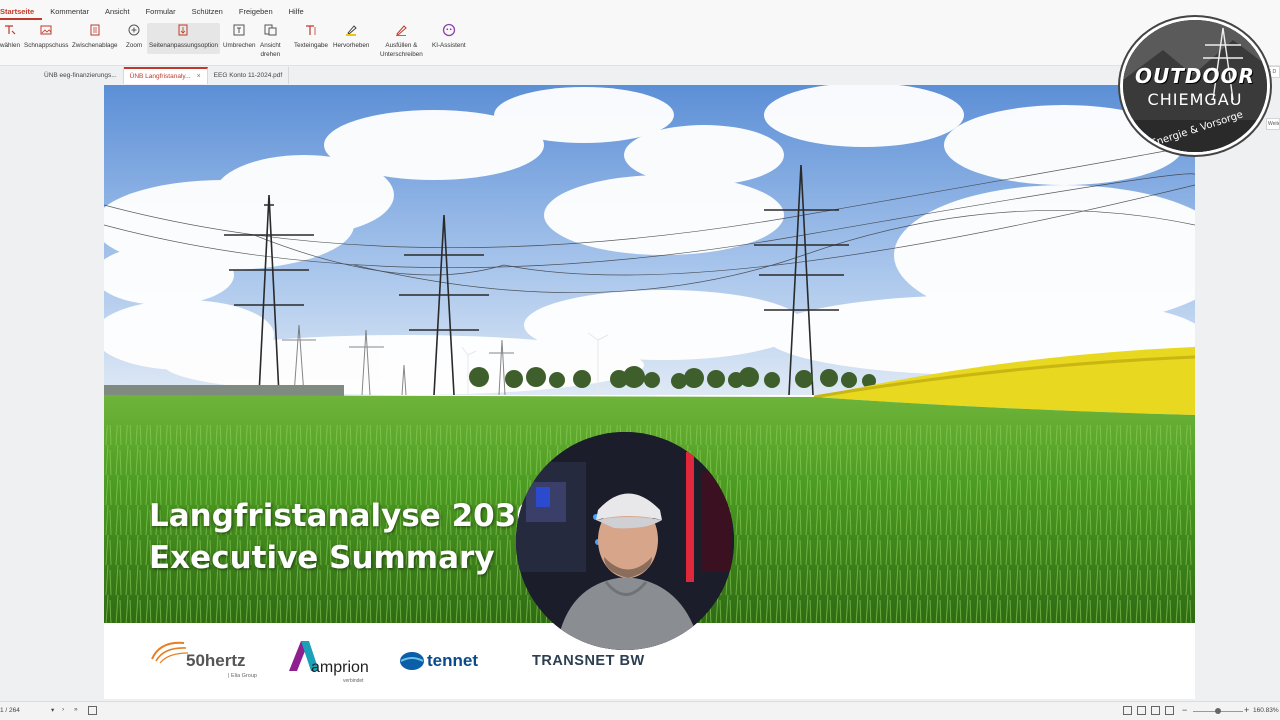  Describe the element at coordinates (270, 41) in the screenshot. I see `rotate-view-button: Ansicht drehen` at that location.